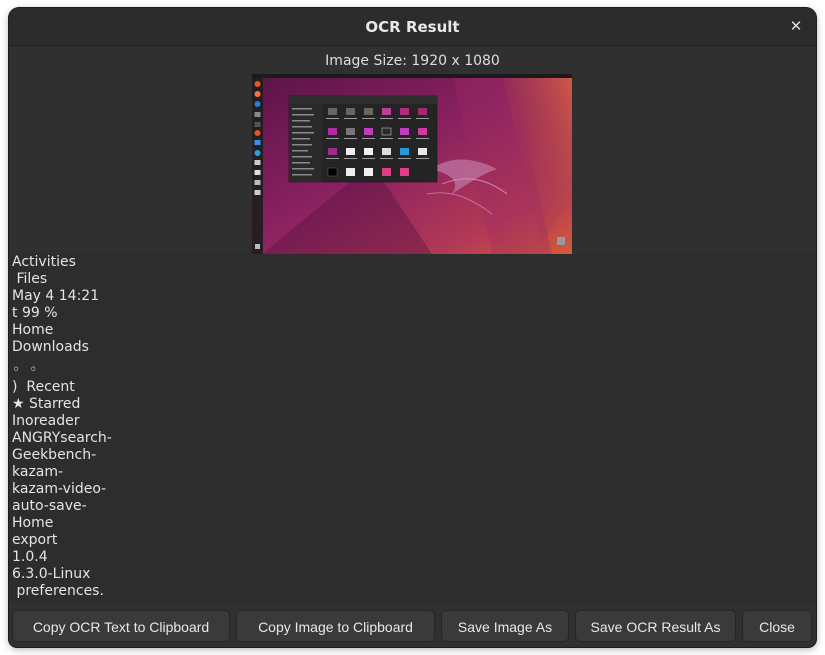 This screenshot has width=825, height=655. Describe the element at coordinates (46, 404) in the screenshot. I see `ocr-text-line: ★ Starred` at that location.